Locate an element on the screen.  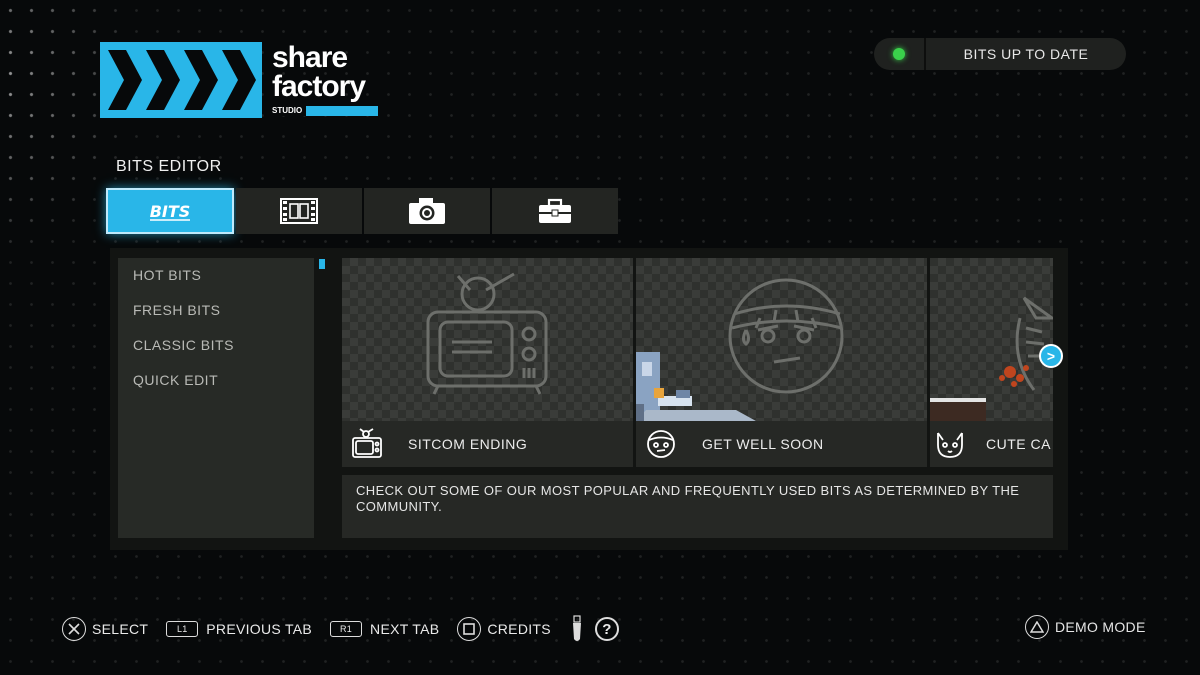
tab-bits-label: BITS is located at coordinates (170, 211).